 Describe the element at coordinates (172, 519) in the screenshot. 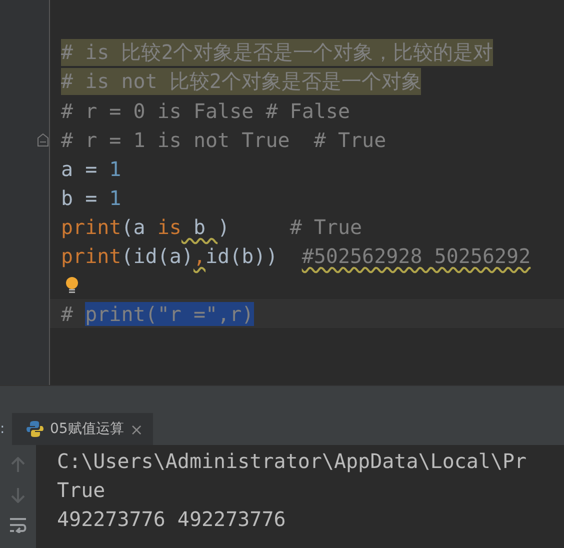

I see `console-output-line: 492273776 492273776` at that location.